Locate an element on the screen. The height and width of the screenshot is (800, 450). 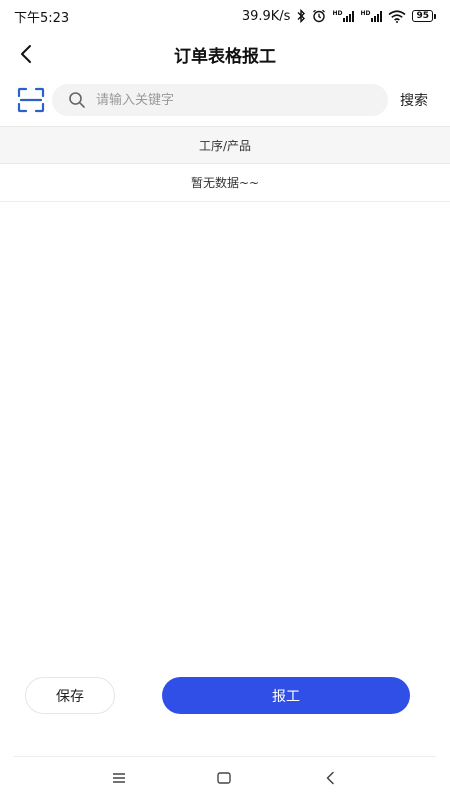
signal-bars-2-icon is located at coordinates (377, 16).